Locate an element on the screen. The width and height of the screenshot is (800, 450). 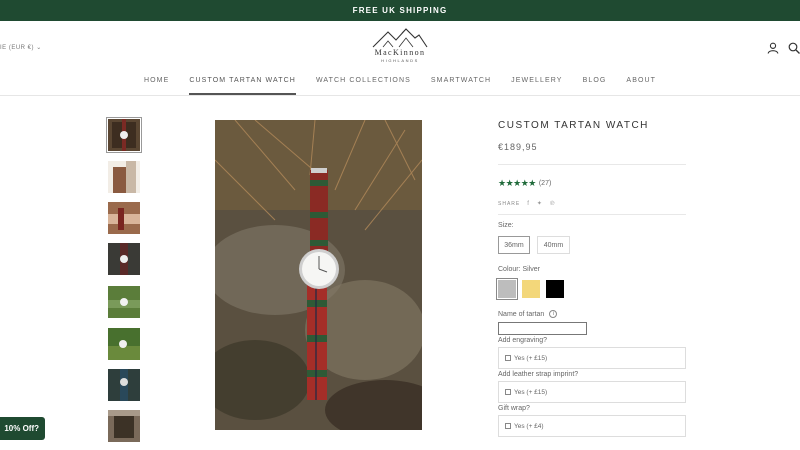
chevron-down-icon: ⌄ is located at coordinates (39, 48).